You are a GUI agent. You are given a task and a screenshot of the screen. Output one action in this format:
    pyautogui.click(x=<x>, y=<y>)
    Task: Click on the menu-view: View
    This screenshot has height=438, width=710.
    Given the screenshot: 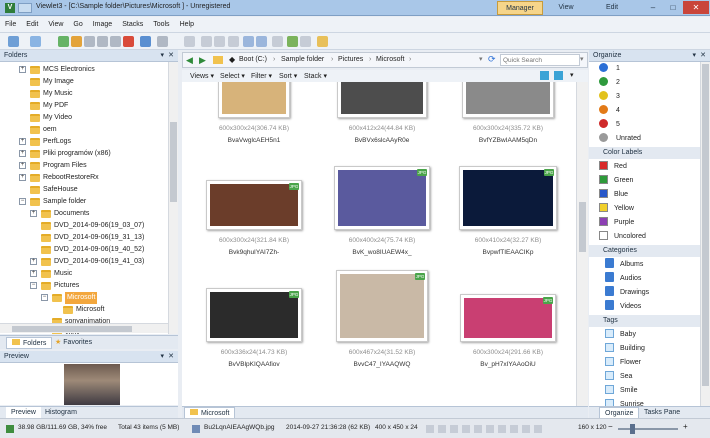 What is the action you would take?
    pyautogui.click(x=55, y=25)
    